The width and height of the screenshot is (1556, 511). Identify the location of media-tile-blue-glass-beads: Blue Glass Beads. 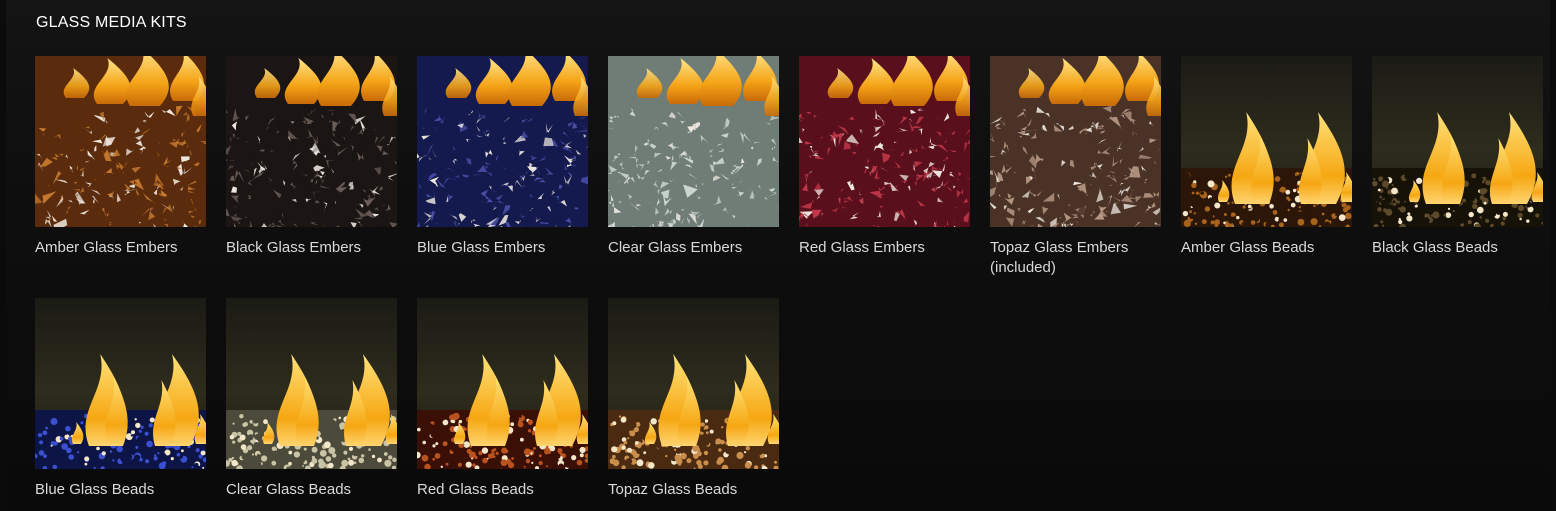
(120, 399).